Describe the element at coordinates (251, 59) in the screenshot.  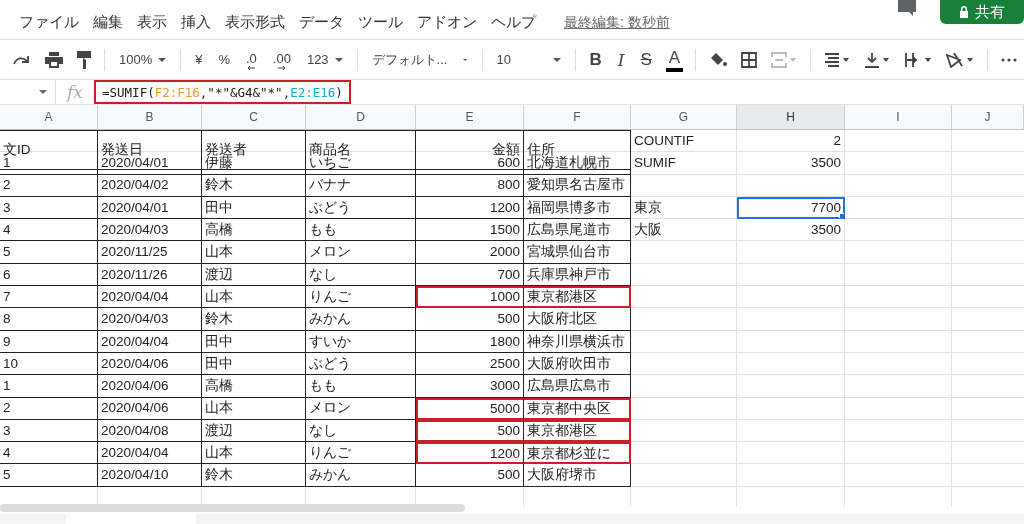
I see `decrease-decimal-button: .0` at that location.